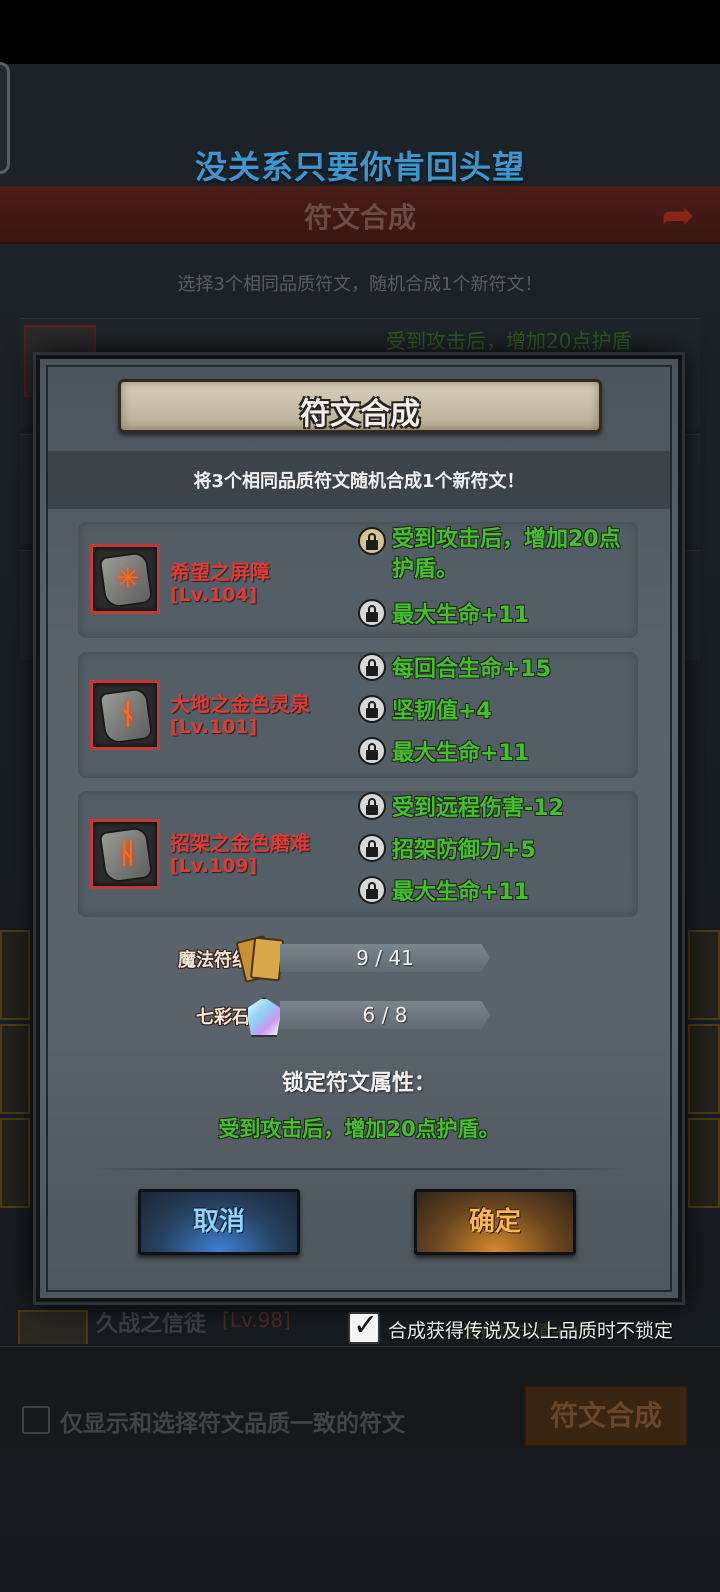 The height and width of the screenshot is (1592, 720). What do you see at coordinates (385, 1015) in the screenshot?
I see `cost-value: 6 / 8` at bounding box center [385, 1015].